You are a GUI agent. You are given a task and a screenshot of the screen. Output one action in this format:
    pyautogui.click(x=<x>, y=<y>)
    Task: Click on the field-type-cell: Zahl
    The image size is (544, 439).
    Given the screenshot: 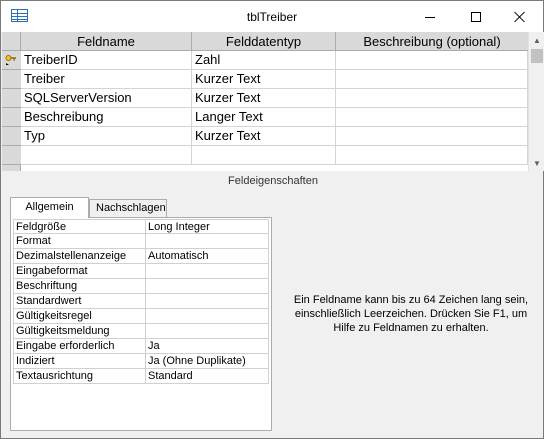 What is the action you would take?
    pyautogui.click(x=264, y=60)
    